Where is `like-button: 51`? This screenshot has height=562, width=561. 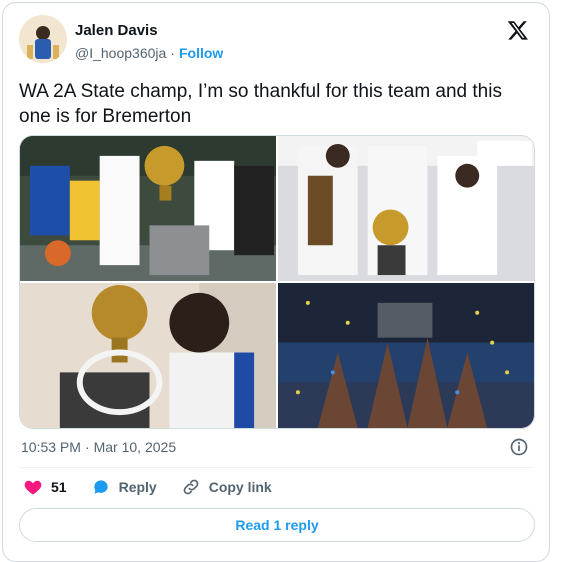 like-button: 51 is located at coordinates (45, 487).